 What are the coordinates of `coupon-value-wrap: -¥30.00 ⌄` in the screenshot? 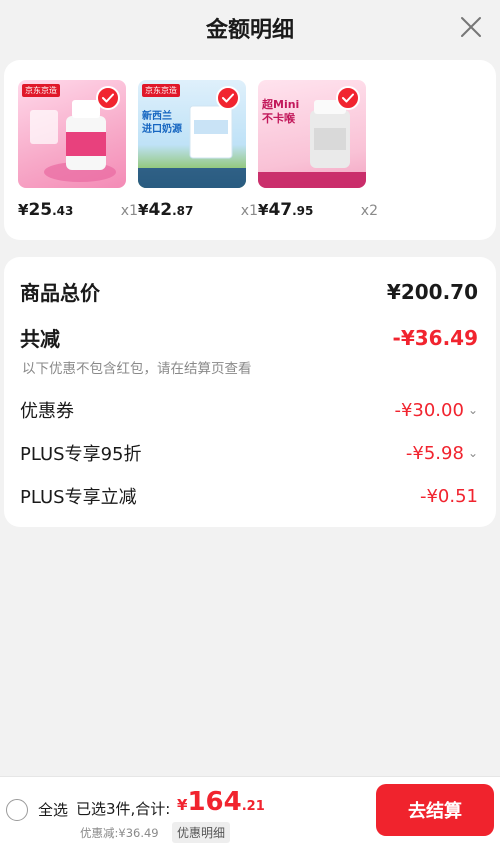 It's located at (436, 410).